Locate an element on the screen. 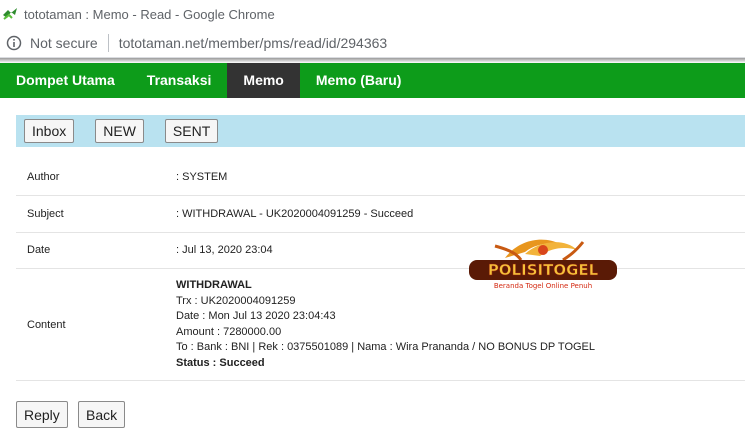 The height and width of the screenshot is (440, 745). main-nav: Dompet Utama Transaksi Memo Memo (Baru) is located at coordinates (372, 80).